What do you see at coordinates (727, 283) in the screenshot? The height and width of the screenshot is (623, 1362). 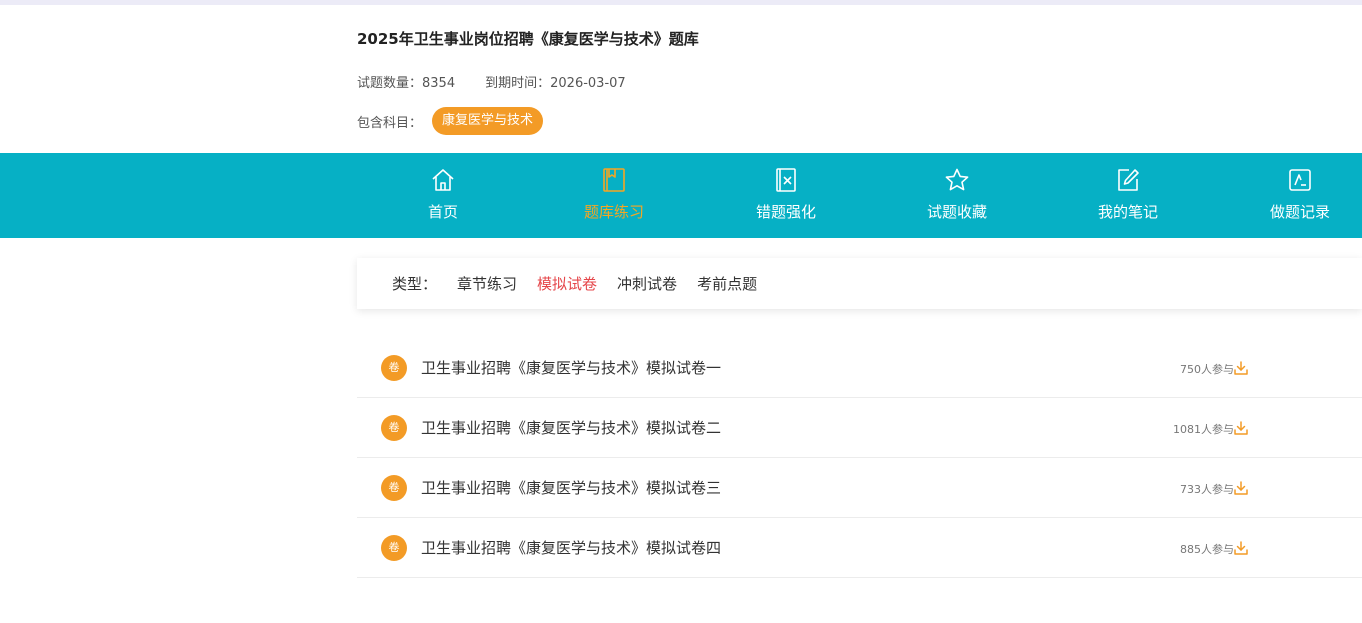 I see `type-option-pre-exam-tips: 考前点题` at bounding box center [727, 283].